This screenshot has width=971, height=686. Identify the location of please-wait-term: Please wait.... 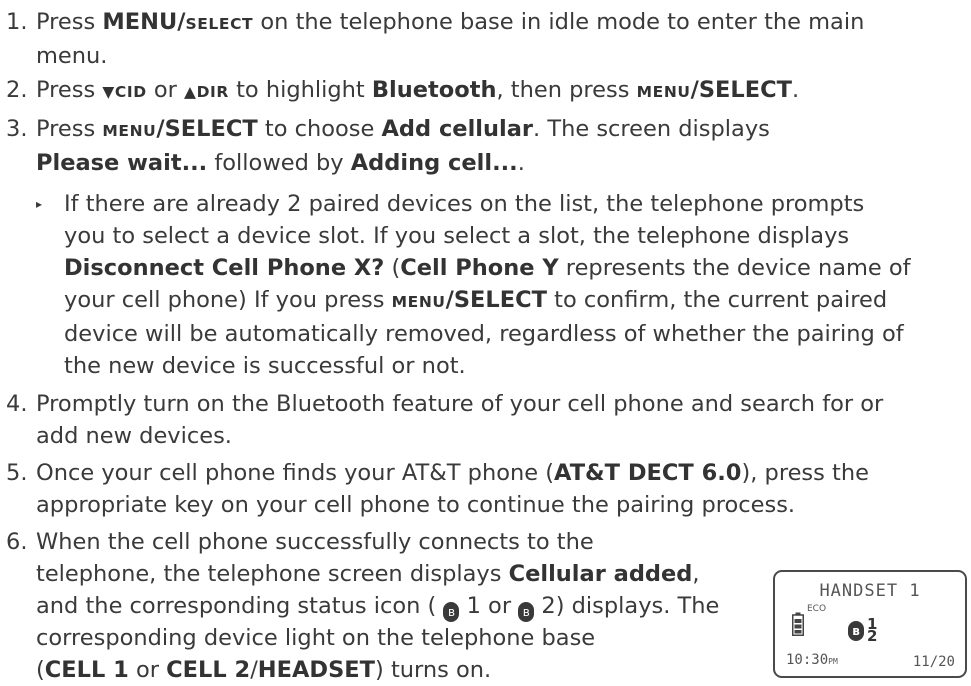
(122, 163).